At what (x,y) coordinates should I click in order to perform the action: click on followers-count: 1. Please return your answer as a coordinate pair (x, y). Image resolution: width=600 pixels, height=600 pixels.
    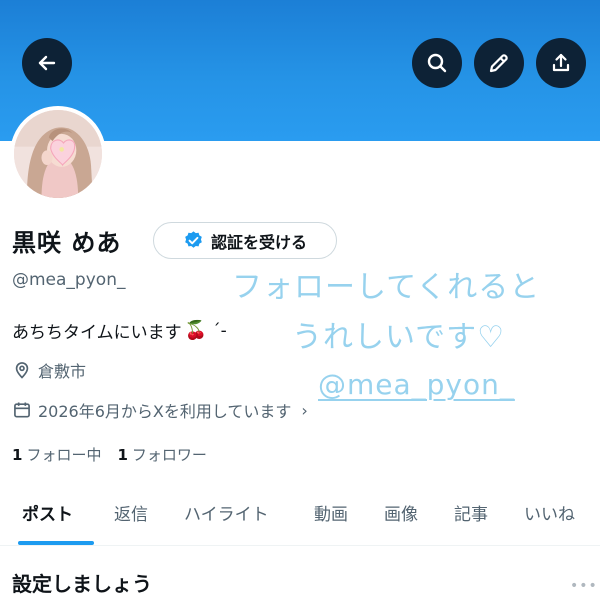
    Looking at the image, I should click on (122, 455).